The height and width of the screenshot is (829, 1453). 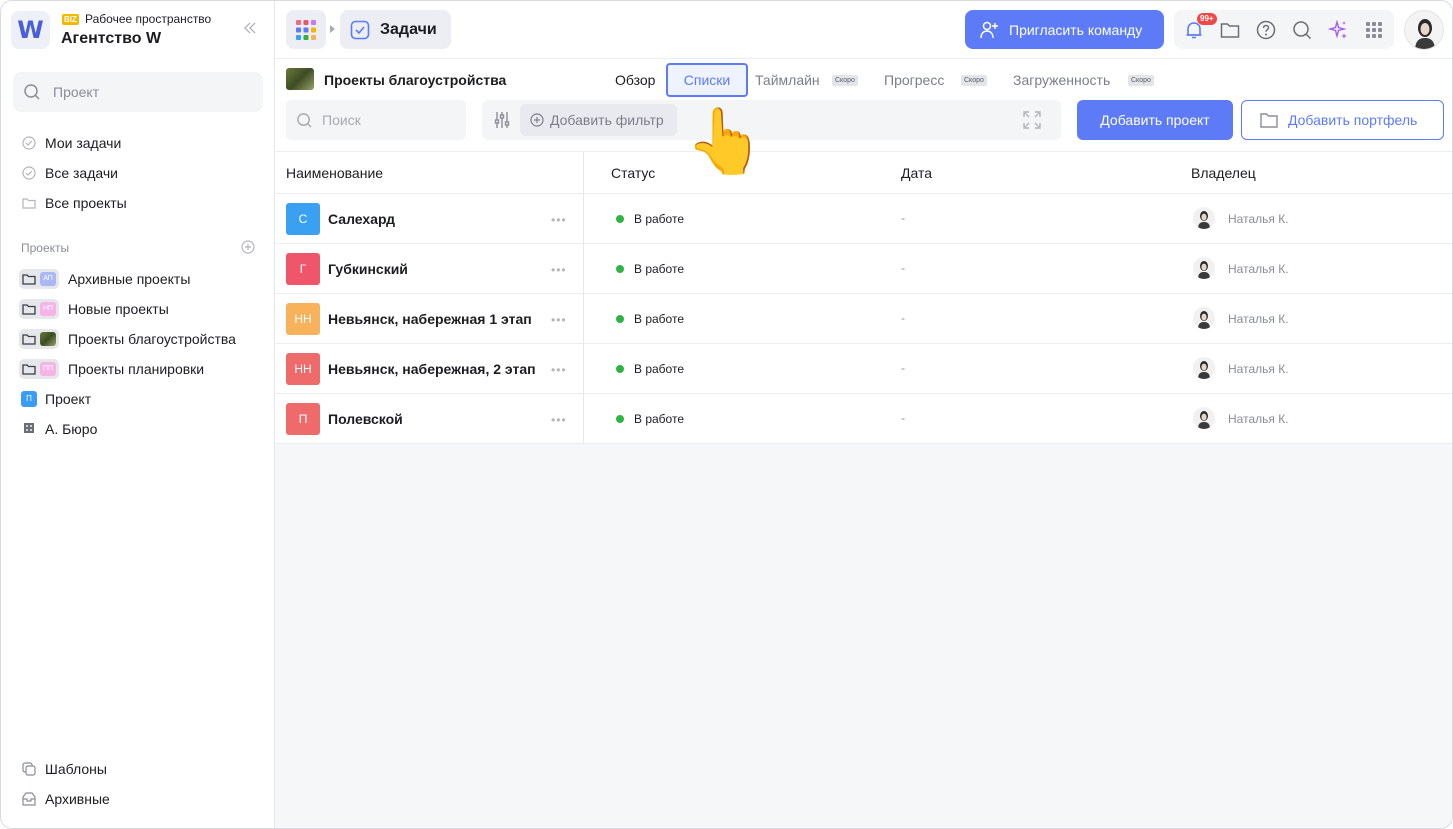 I want to click on table-row: П Полевской ••• В работе - Наталья К., so click(x=863, y=419).